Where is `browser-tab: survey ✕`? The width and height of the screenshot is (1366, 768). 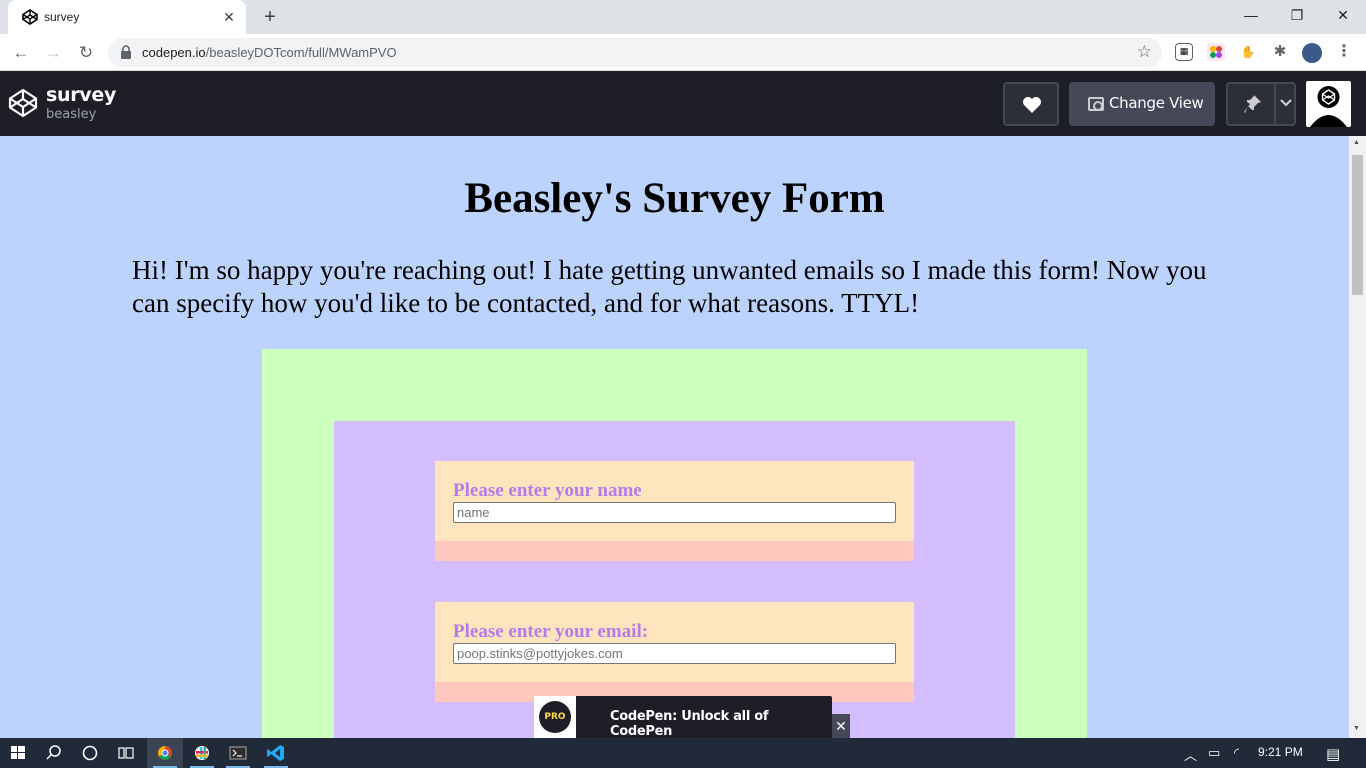 browser-tab: survey ✕ is located at coordinates (127, 17).